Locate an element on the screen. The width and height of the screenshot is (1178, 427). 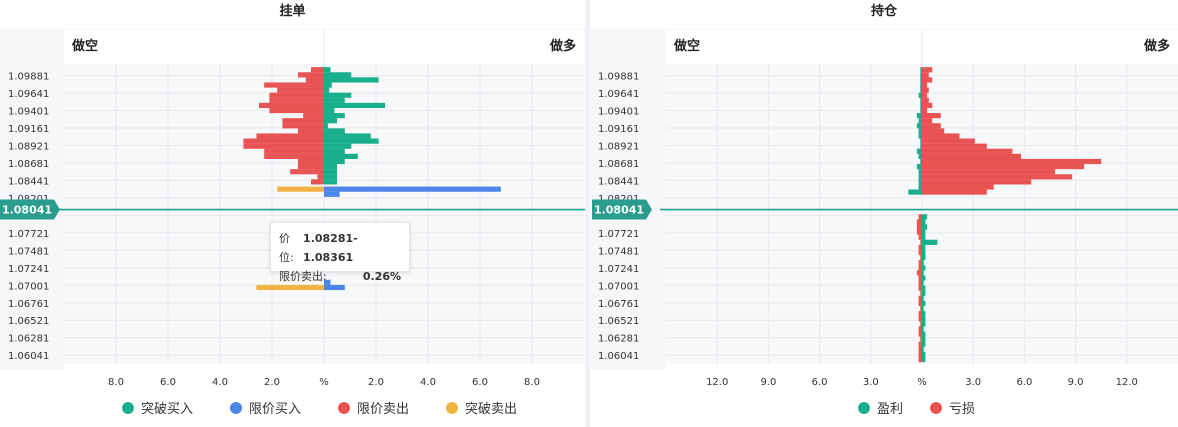
x-tick-label: 9.0 is located at coordinates (1076, 382).